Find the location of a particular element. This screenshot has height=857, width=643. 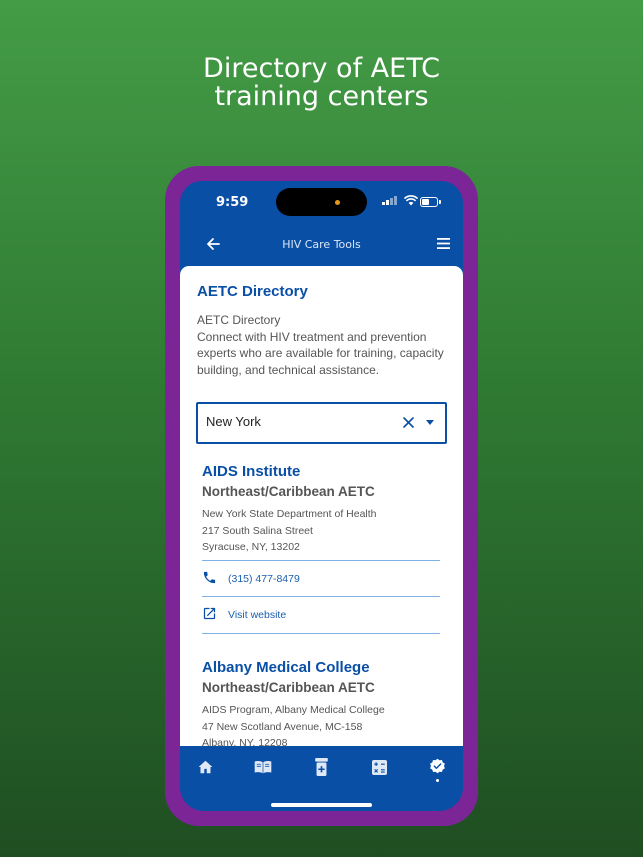

chevron-down-icon is located at coordinates (430, 422).